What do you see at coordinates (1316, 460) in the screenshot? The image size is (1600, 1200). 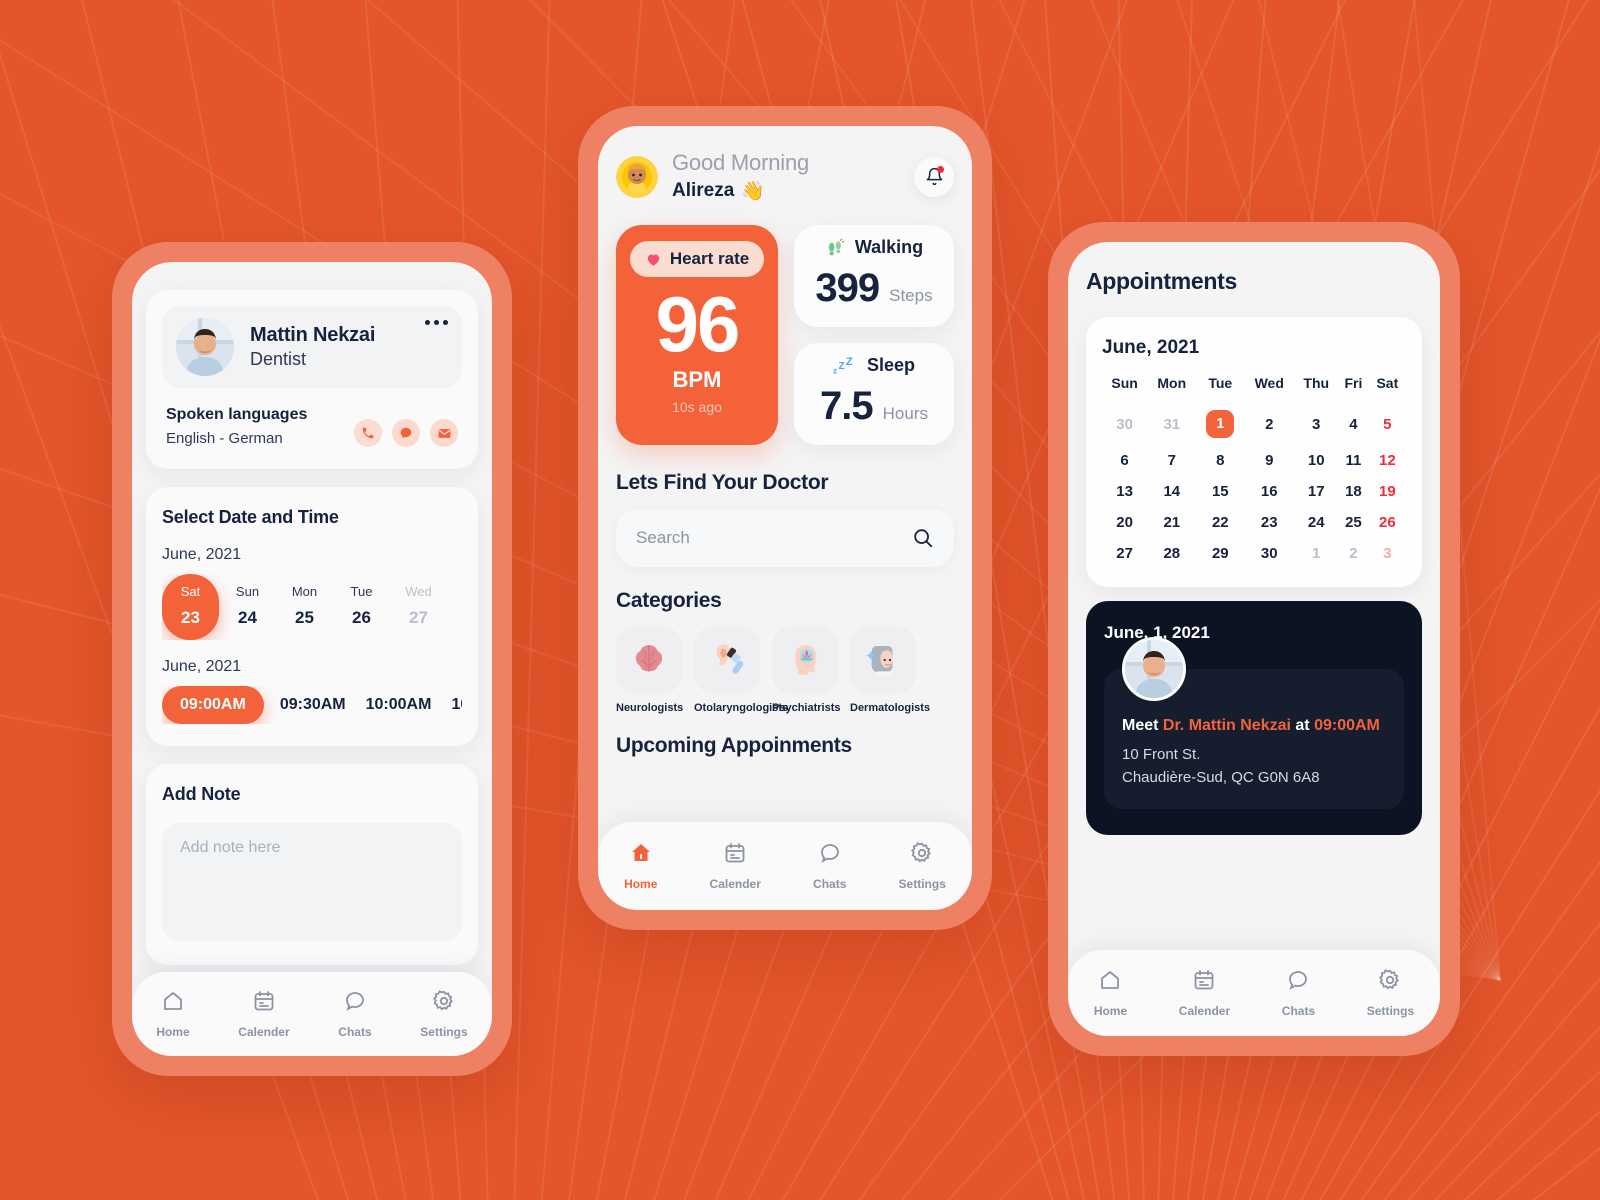 I see `calendar-day-10: 10` at bounding box center [1316, 460].